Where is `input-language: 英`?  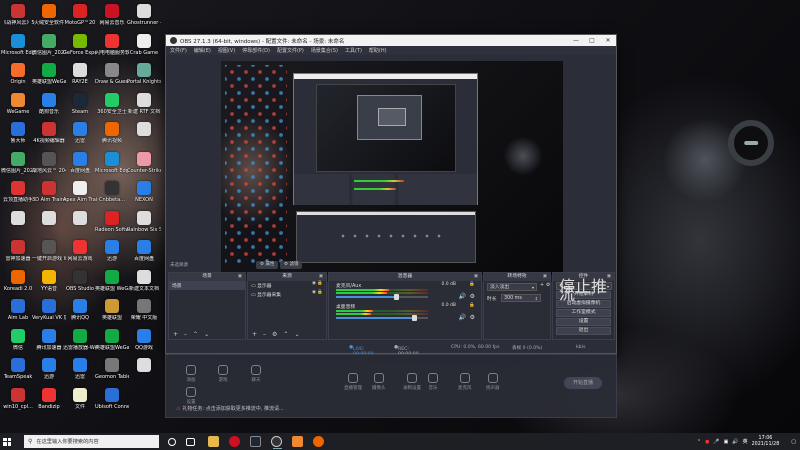
input-language: 英 is located at coordinates (745, 441).